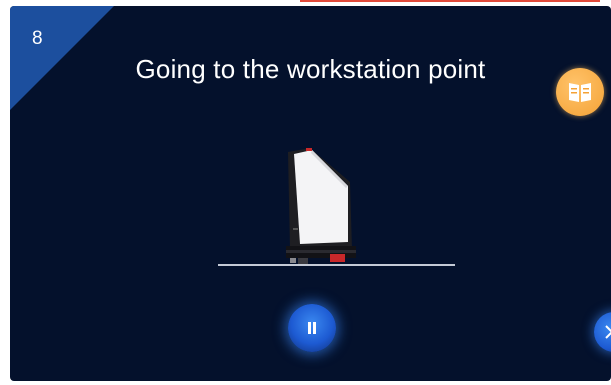  I want to click on top-accent-line, so click(450, 1).